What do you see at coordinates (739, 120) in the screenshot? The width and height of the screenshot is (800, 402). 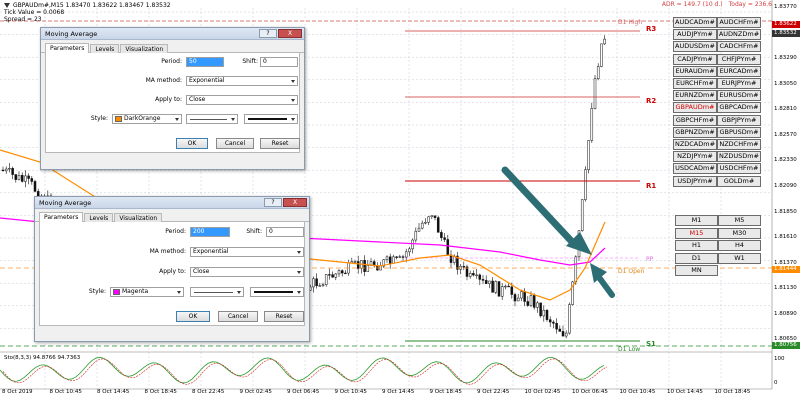 I see `symbol-button-gbpjpym: GBPJPYm#` at bounding box center [739, 120].